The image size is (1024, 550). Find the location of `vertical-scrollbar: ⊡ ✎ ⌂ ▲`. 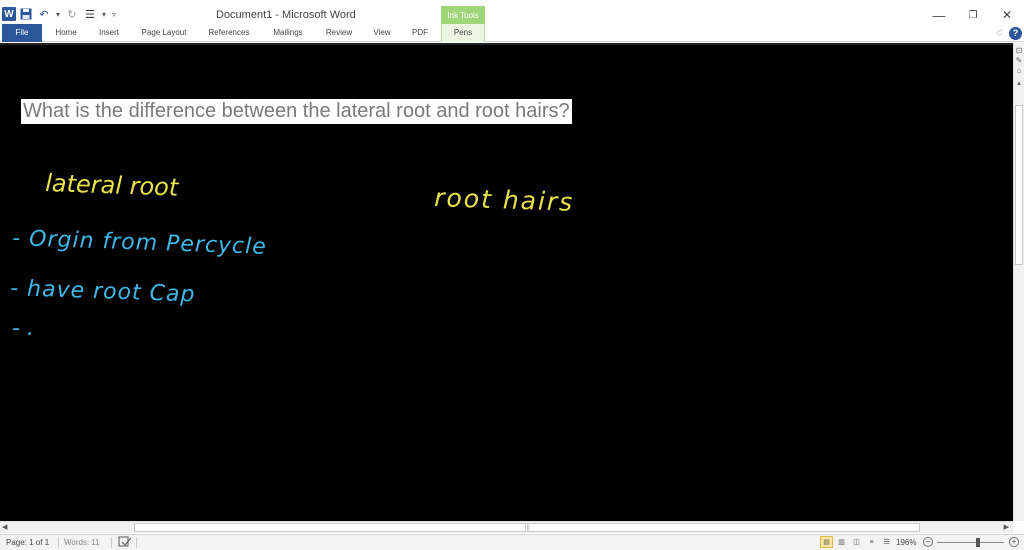

vertical-scrollbar: ⊡ ✎ ⌂ ▲ is located at coordinates (1018, 282).